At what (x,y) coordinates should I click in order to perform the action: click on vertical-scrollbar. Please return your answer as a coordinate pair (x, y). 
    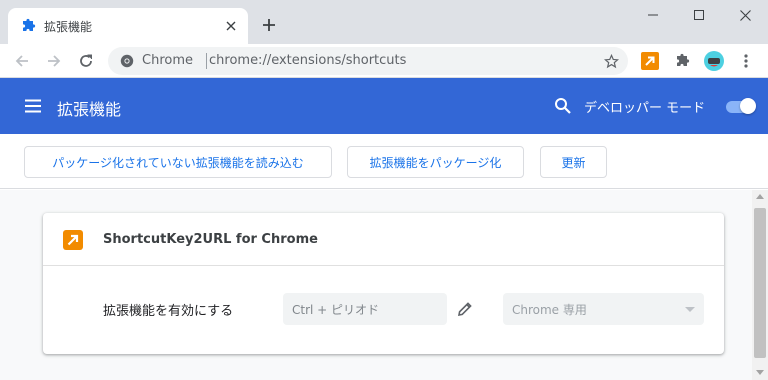
    Looking at the image, I should click on (760, 285).